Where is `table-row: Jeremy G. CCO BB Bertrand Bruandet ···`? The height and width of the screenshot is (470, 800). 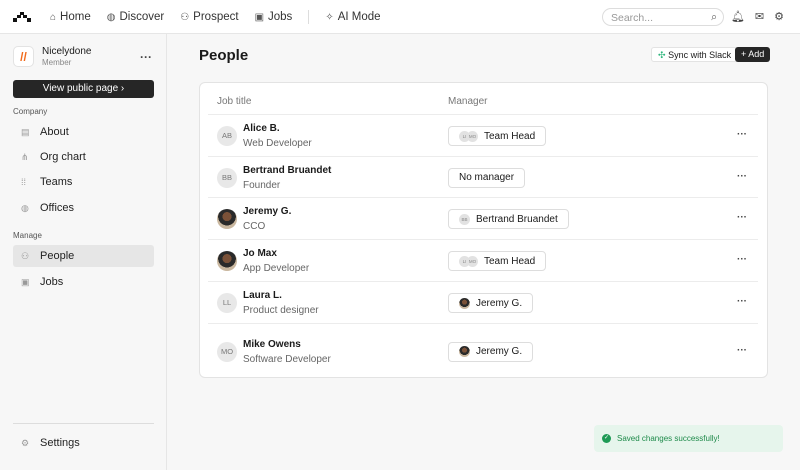 table-row: Jeremy G. CCO BB Bertrand Bruandet ··· is located at coordinates (483, 218).